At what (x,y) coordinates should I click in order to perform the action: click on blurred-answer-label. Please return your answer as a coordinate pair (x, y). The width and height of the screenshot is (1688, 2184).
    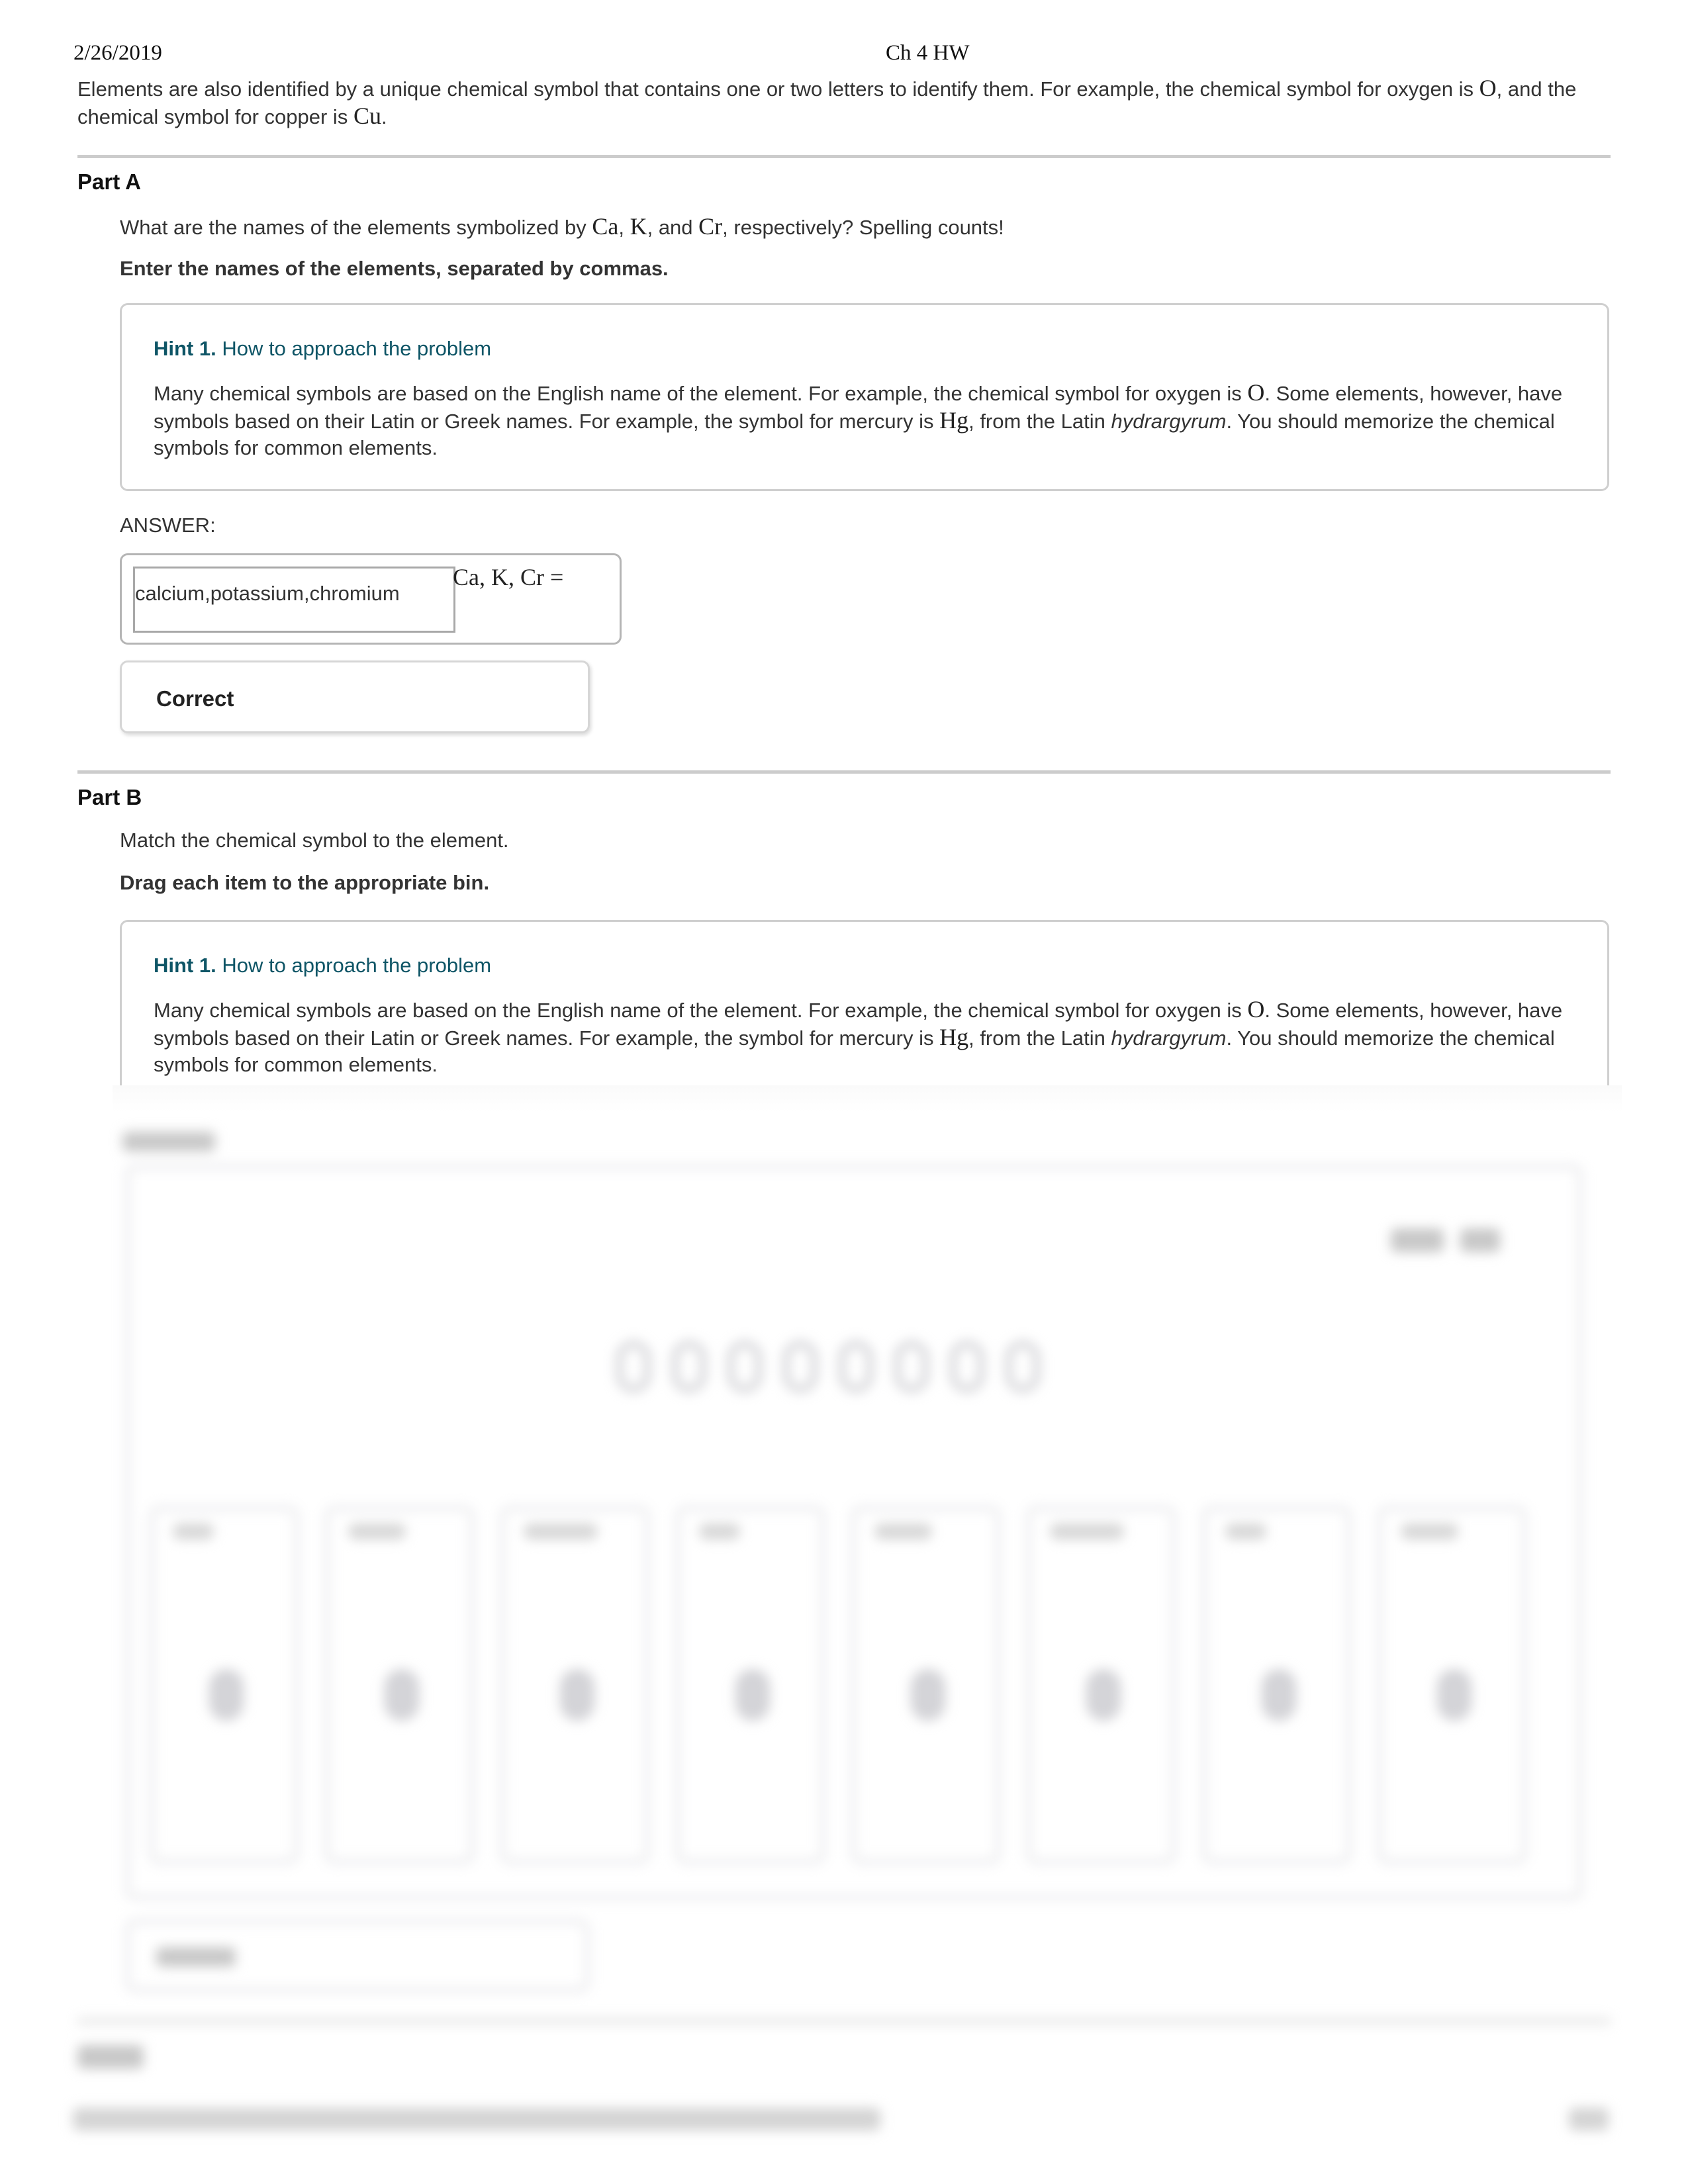
    Looking at the image, I should click on (168, 1142).